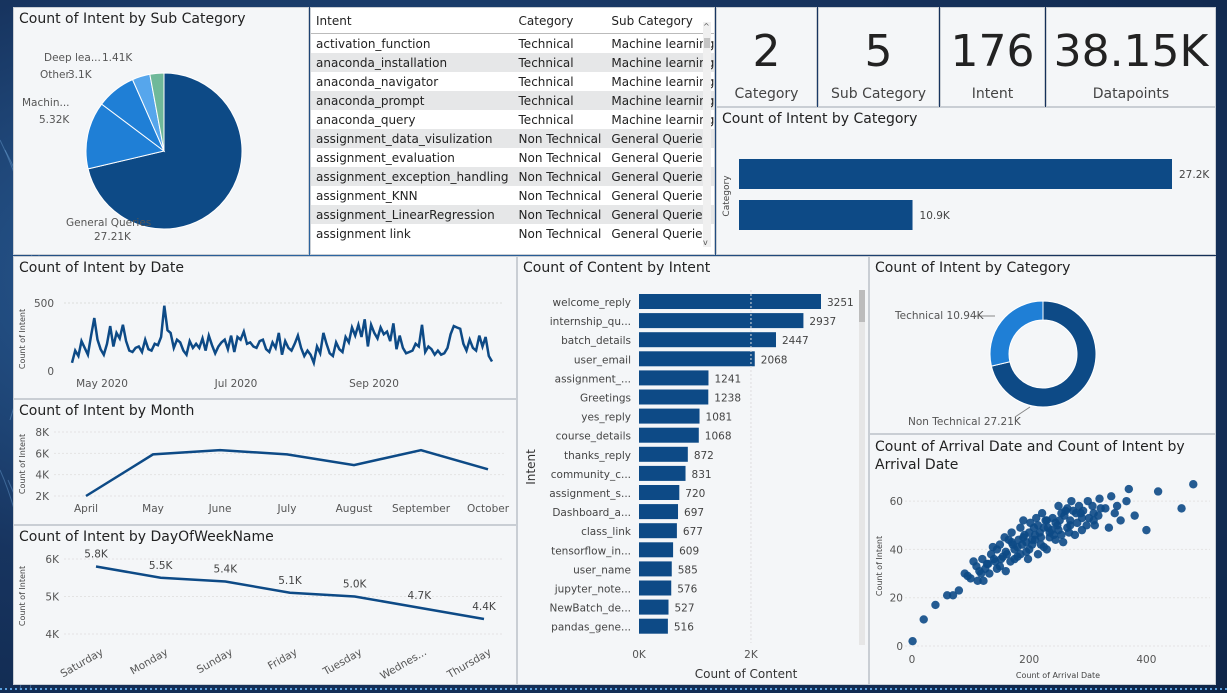  Describe the element at coordinates (377, 81) in the screenshot. I see `table-cell: anaconda_navigator` at that location.